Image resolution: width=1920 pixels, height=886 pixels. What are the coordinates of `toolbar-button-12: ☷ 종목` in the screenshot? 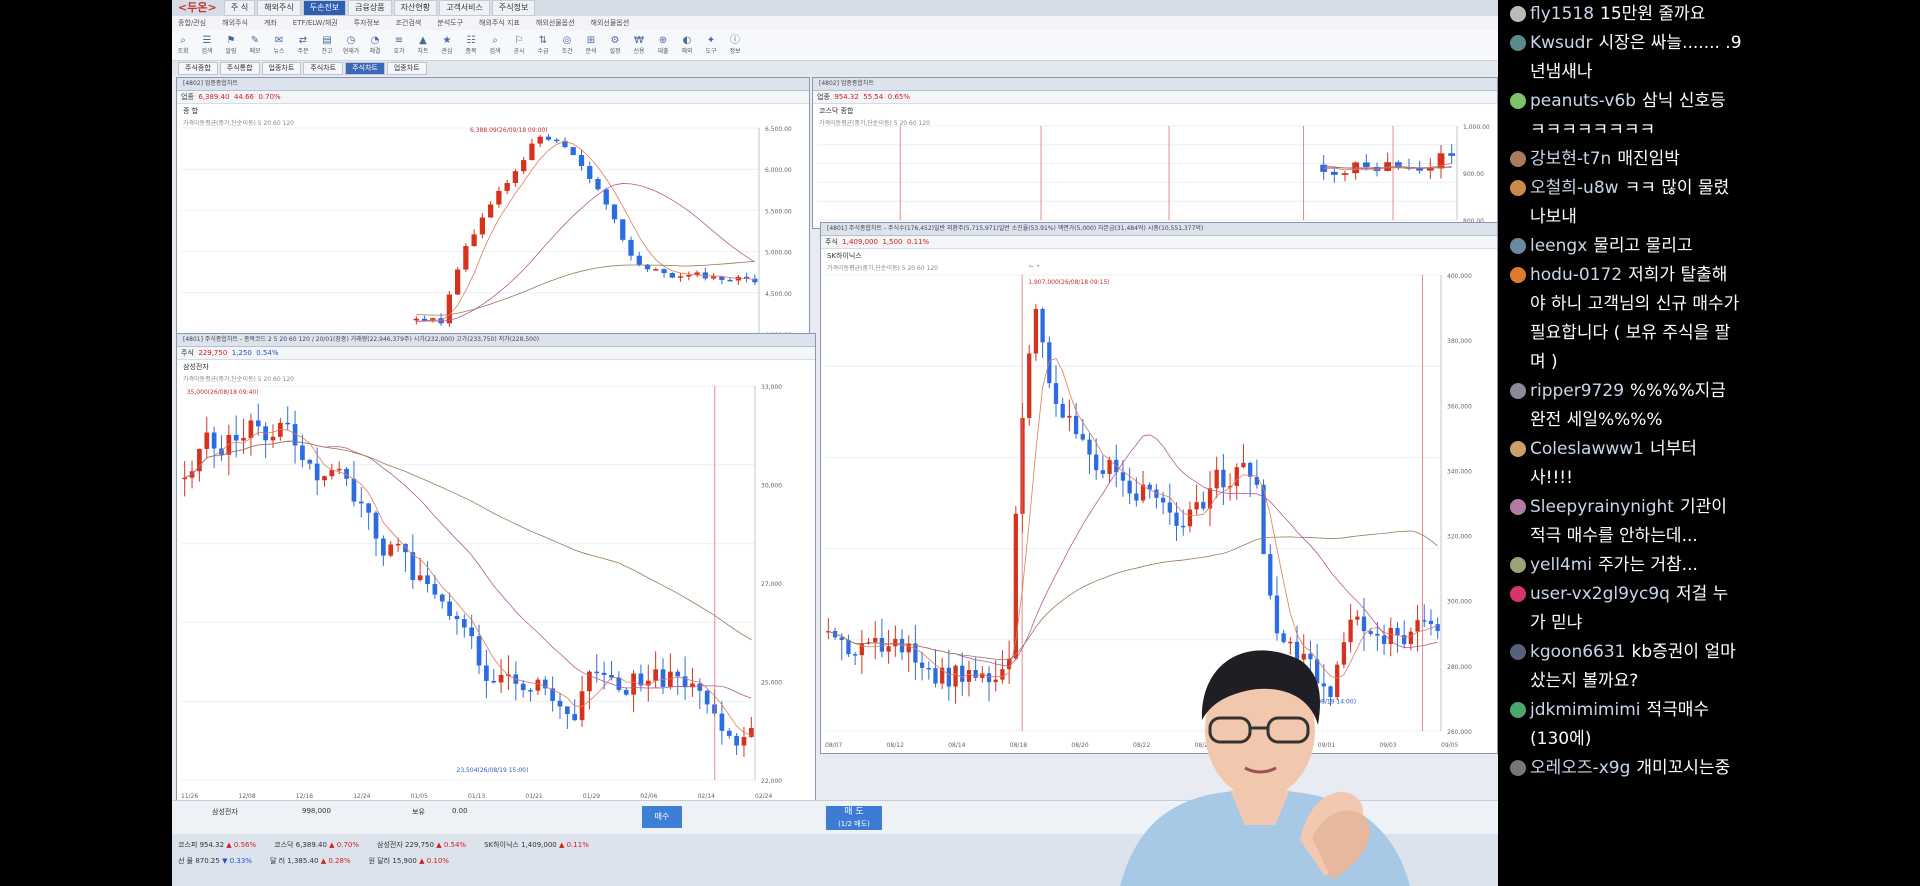 It's located at (471, 45).